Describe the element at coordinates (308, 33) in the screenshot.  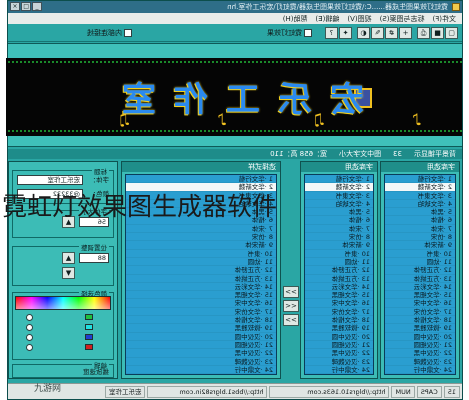
I see `neon-effect-checkbox` at that location.